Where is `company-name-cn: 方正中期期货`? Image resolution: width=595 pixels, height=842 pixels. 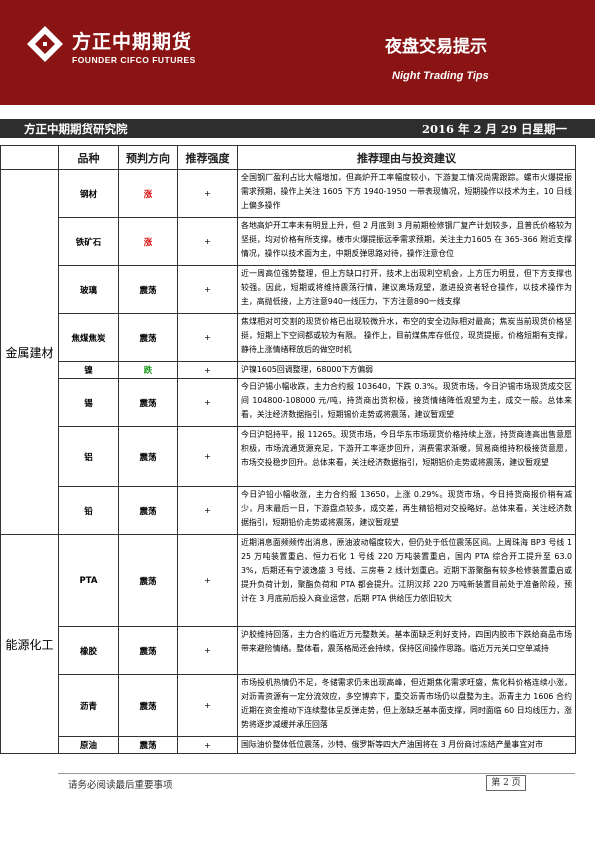
company-name-cn: 方正中期期货 is located at coordinates (132, 42).